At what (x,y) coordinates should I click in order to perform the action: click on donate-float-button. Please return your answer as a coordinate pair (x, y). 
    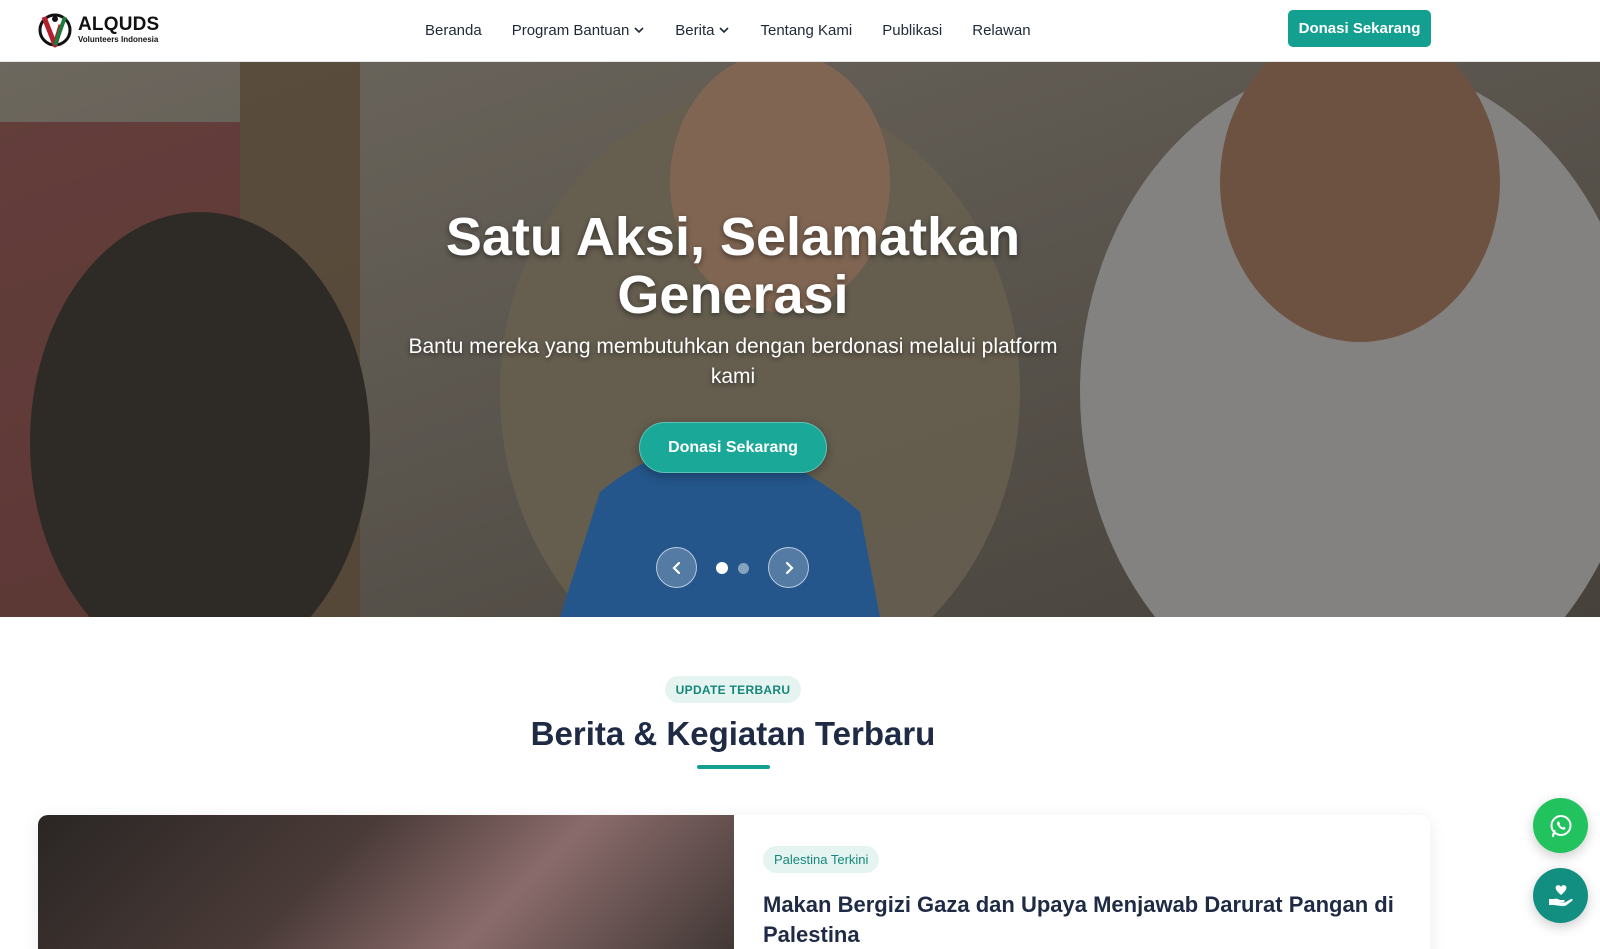
    Looking at the image, I should click on (1560, 895).